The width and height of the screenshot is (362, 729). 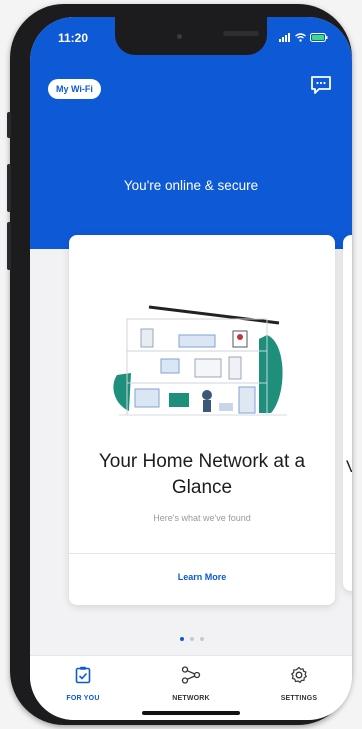 I want to click on signal-icon, so click(x=284, y=37).